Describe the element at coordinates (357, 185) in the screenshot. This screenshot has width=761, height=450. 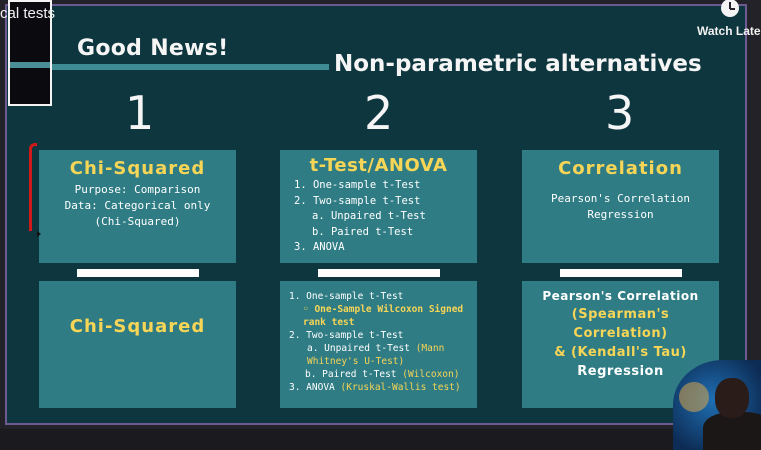
I see `card-line: 1. One-sample t-Test` at that location.